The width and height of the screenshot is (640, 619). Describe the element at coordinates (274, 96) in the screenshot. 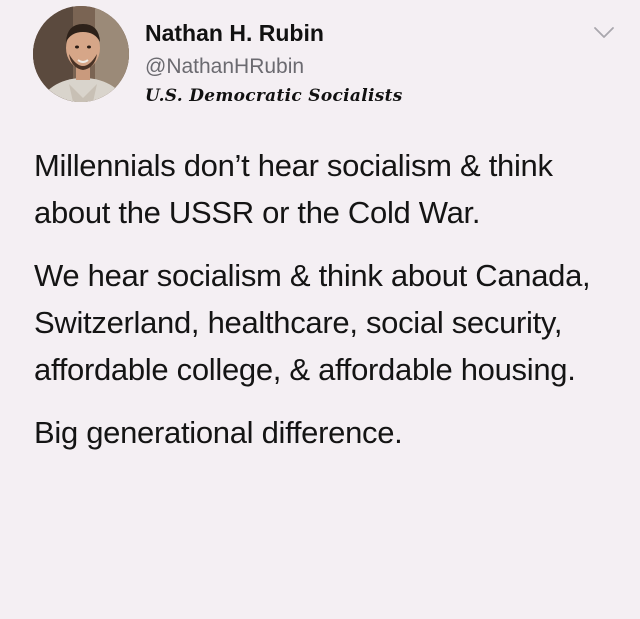

I see `author-bio-tag: U.S. Democratic Socialists` at that location.